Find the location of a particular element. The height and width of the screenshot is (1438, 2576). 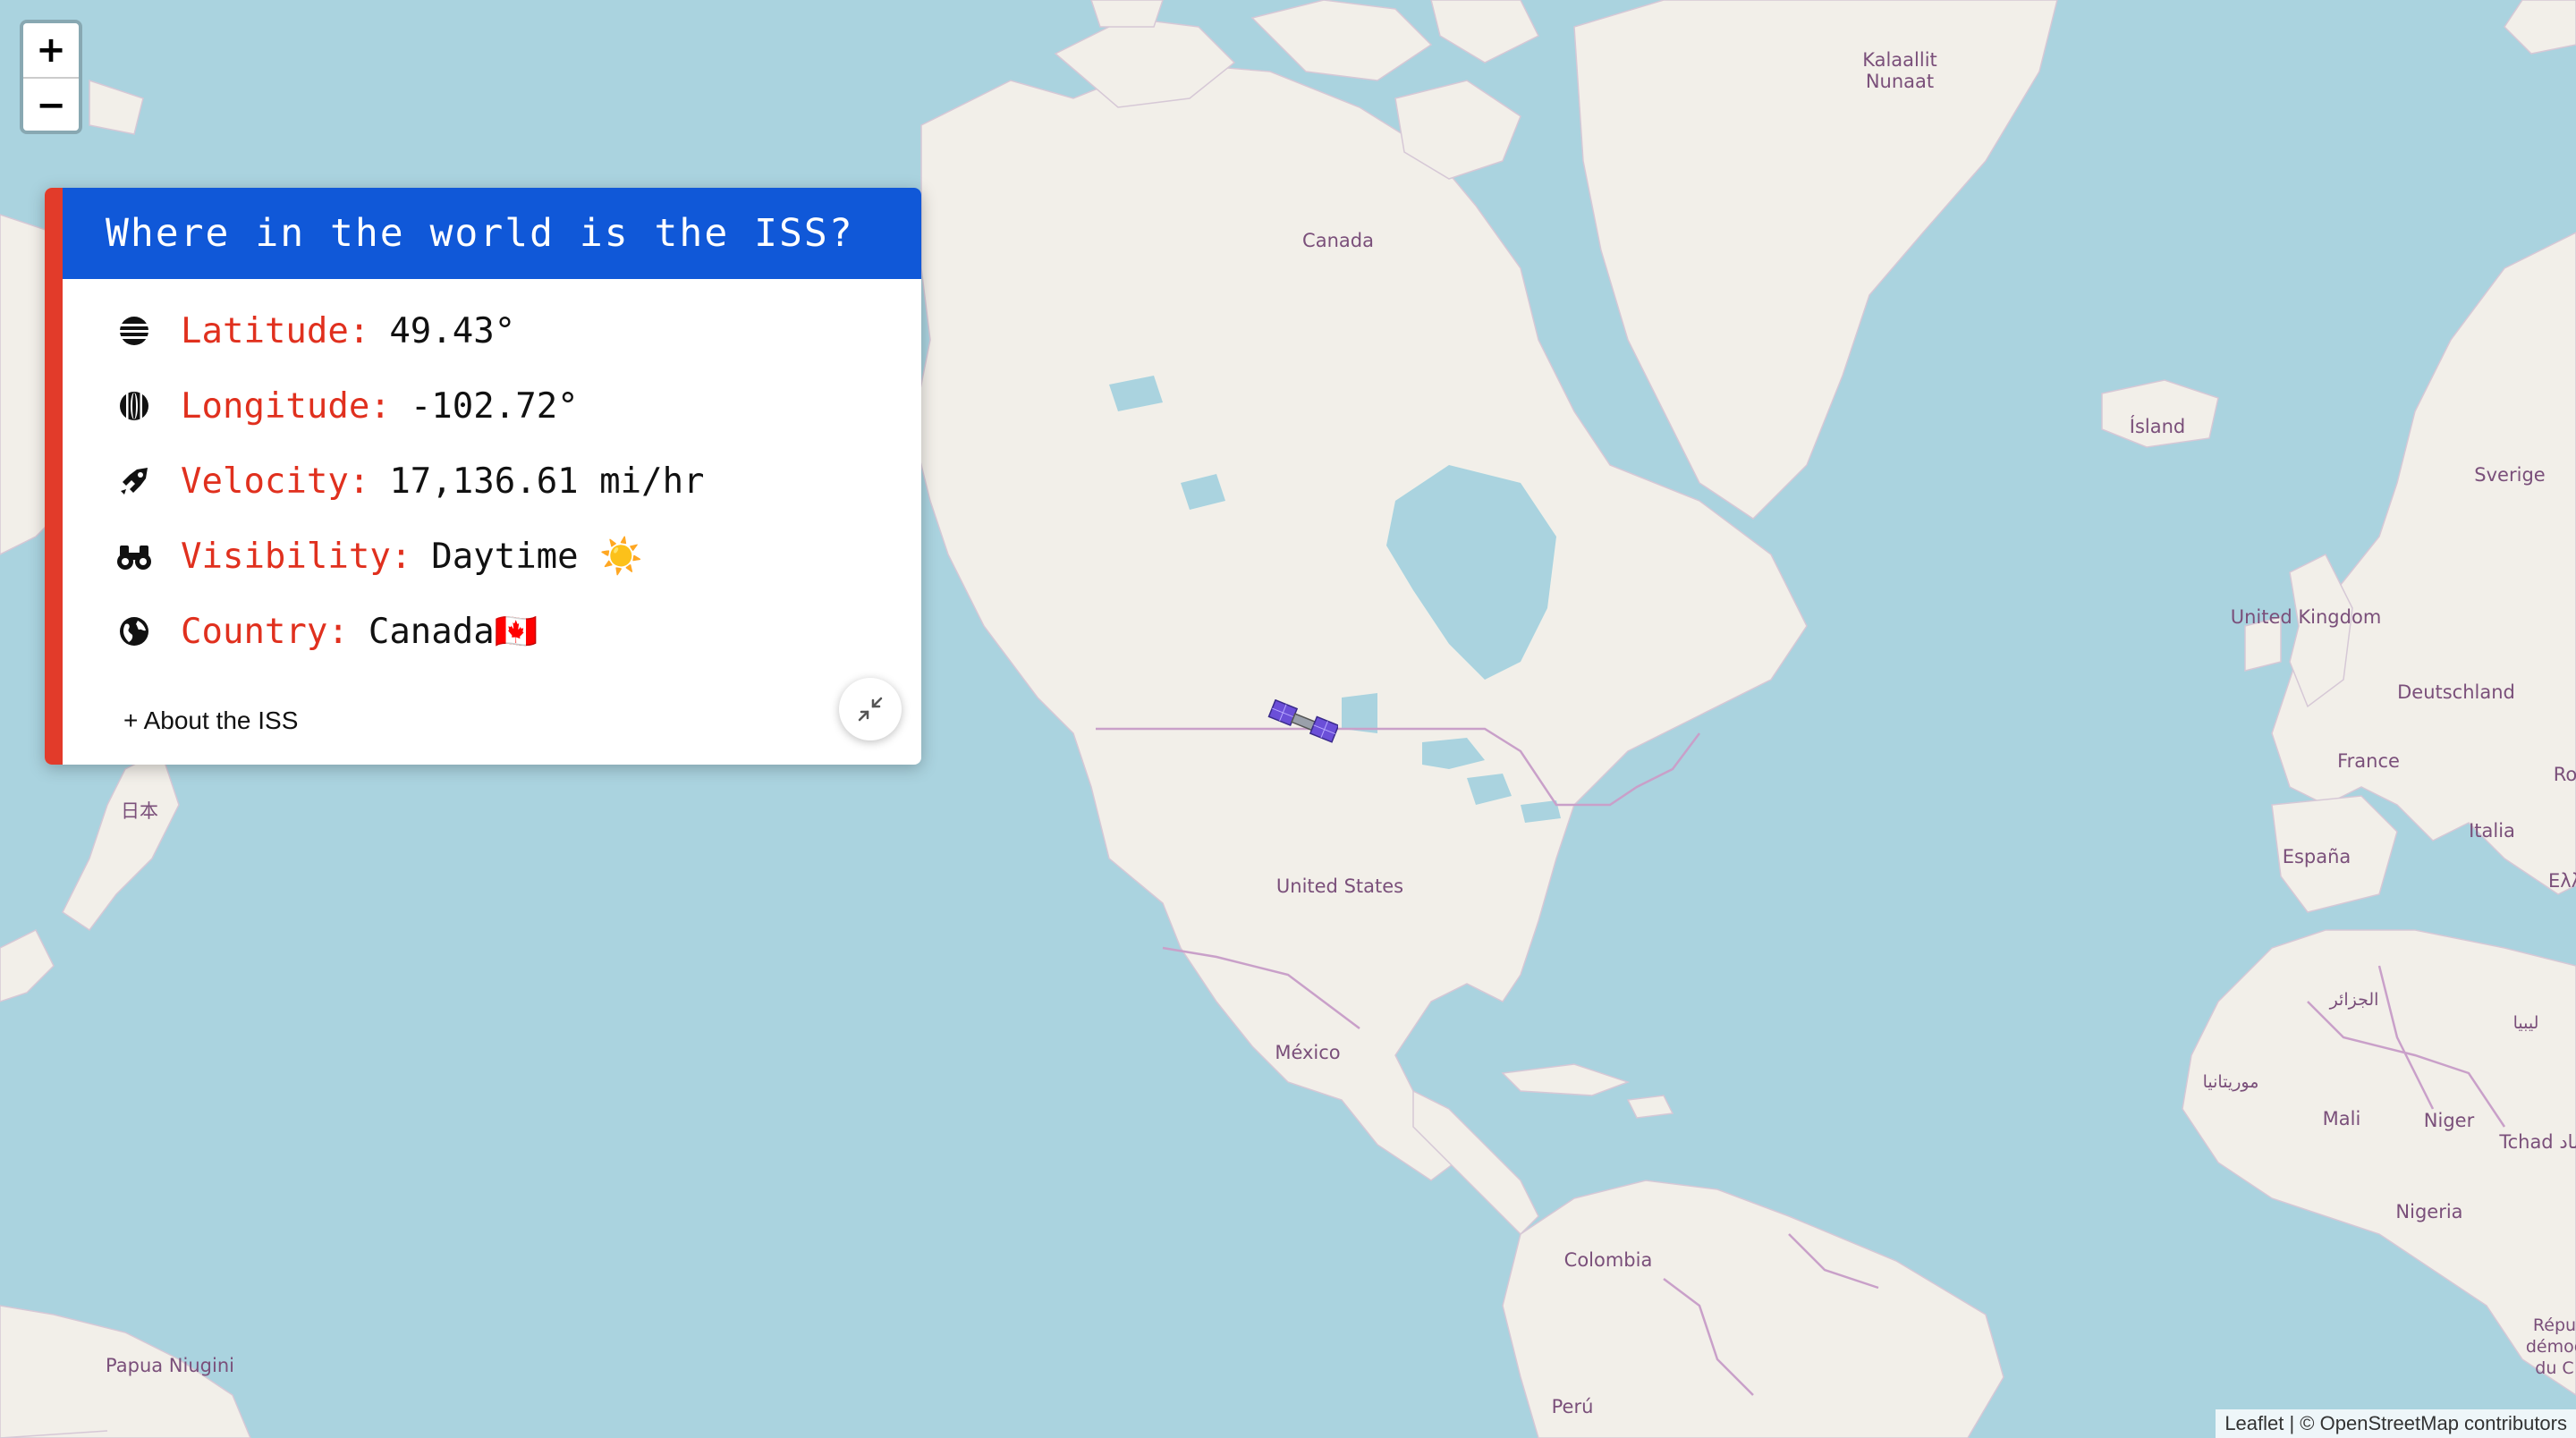

latitude-value: 49.43° is located at coordinates (452, 330).